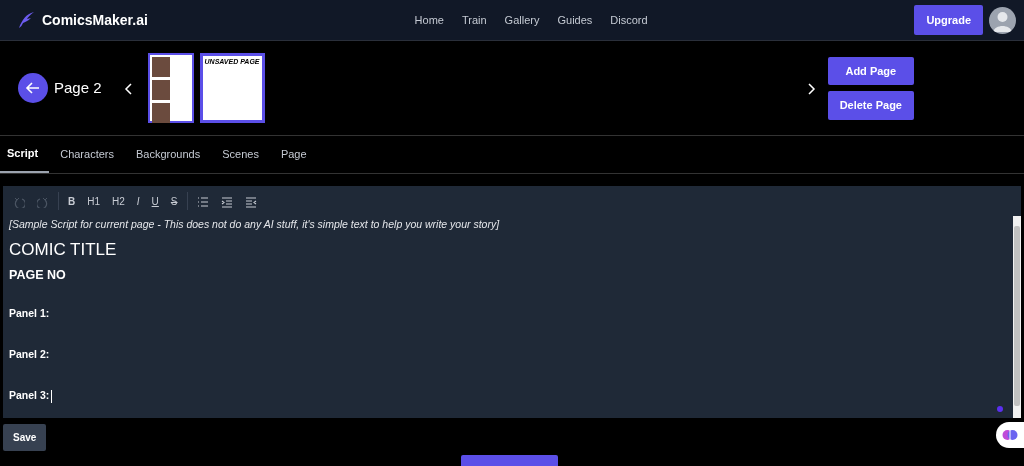 The height and width of the screenshot is (466, 1024). Describe the element at coordinates (87, 154) in the screenshot. I see `tab: Characters` at that location.